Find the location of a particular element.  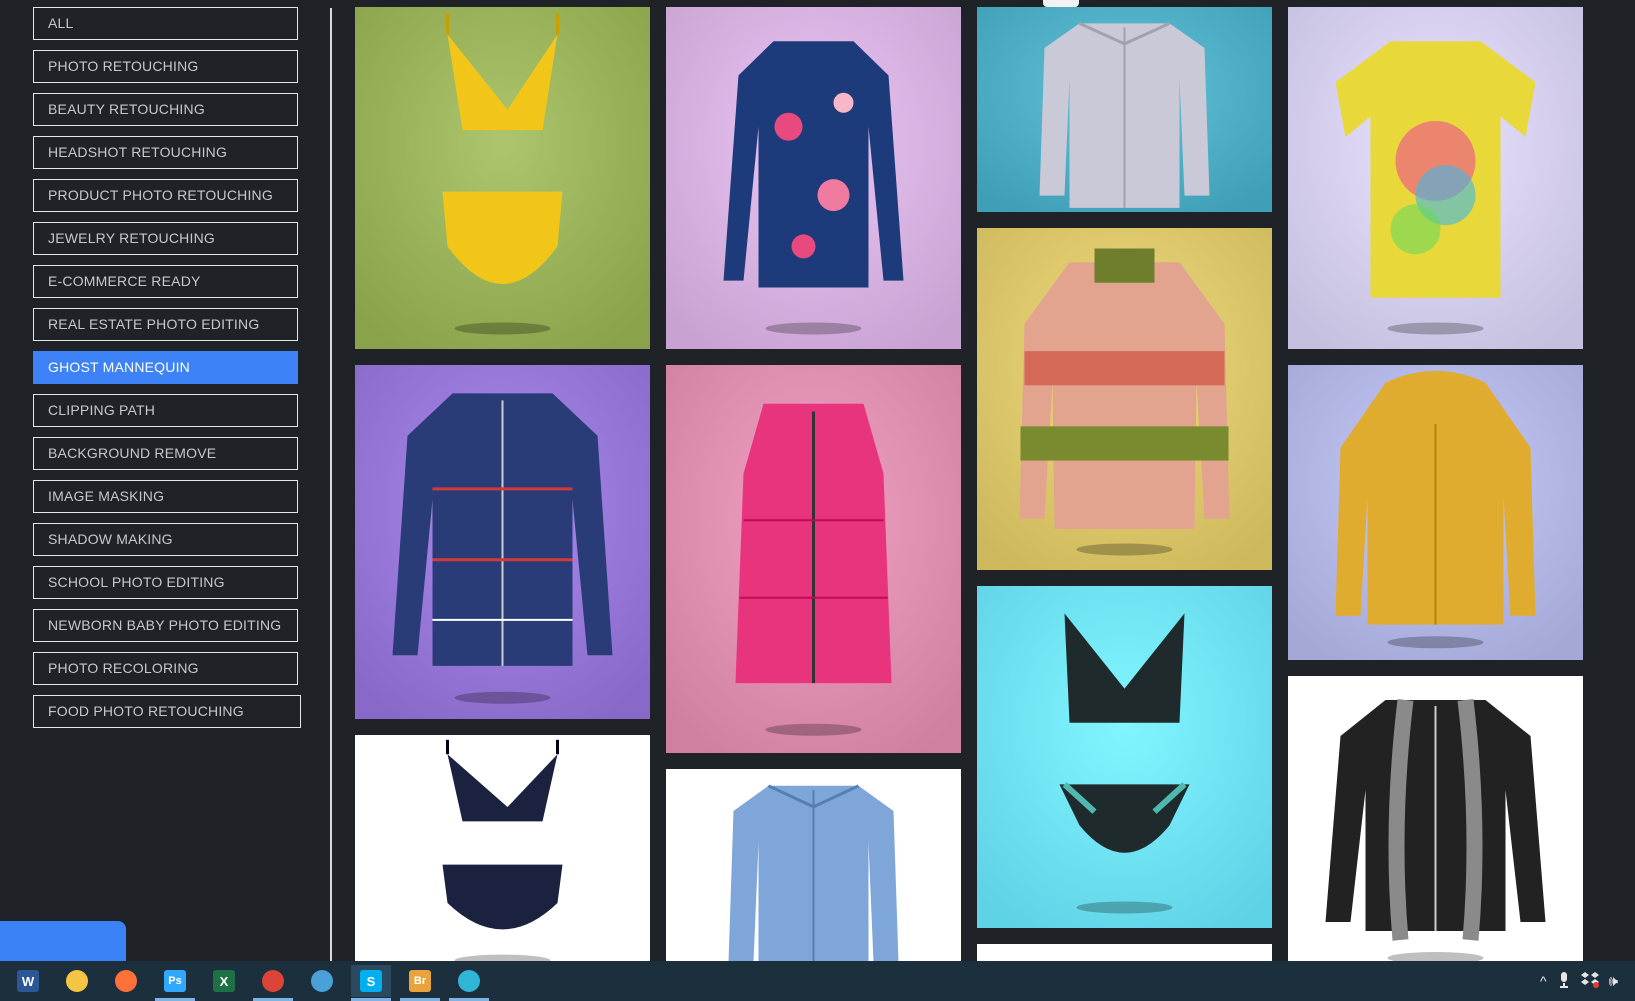

category-food-photo-retouching: FOOD PHOTO RETOUCHING is located at coordinates (167, 711).